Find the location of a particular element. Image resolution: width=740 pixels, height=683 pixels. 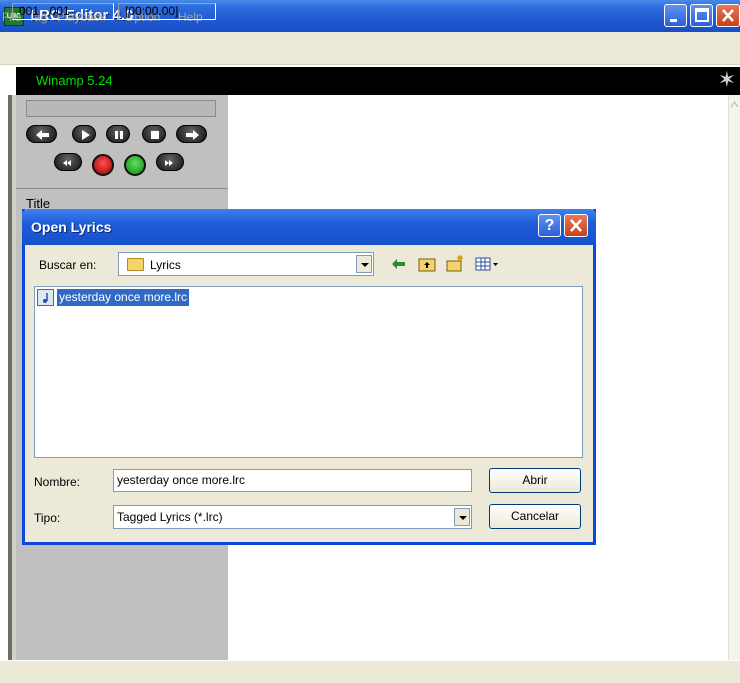

seek-bar is located at coordinates (121, 108).